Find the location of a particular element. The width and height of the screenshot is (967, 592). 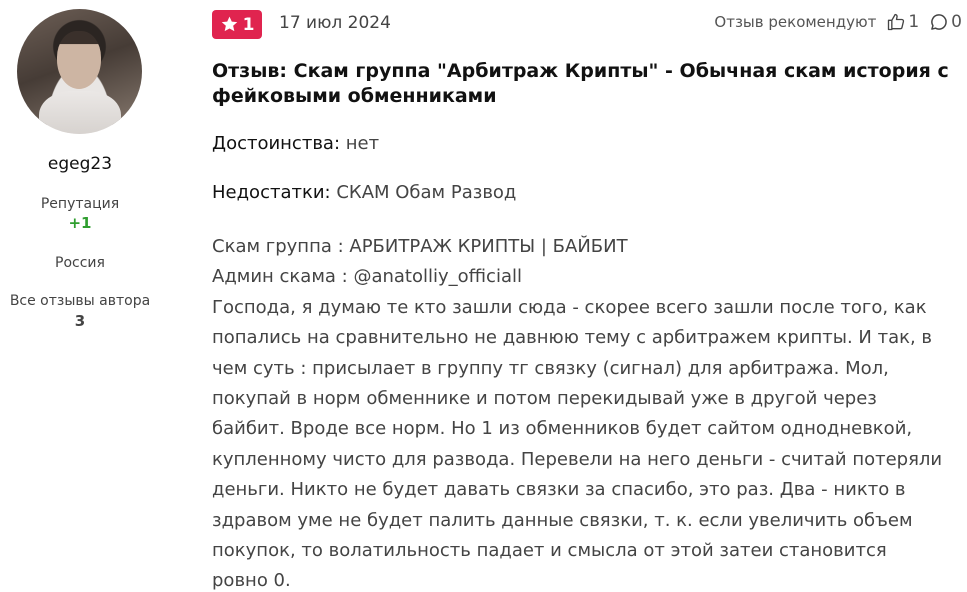

all-reviews-count: 3 is located at coordinates (80, 321).